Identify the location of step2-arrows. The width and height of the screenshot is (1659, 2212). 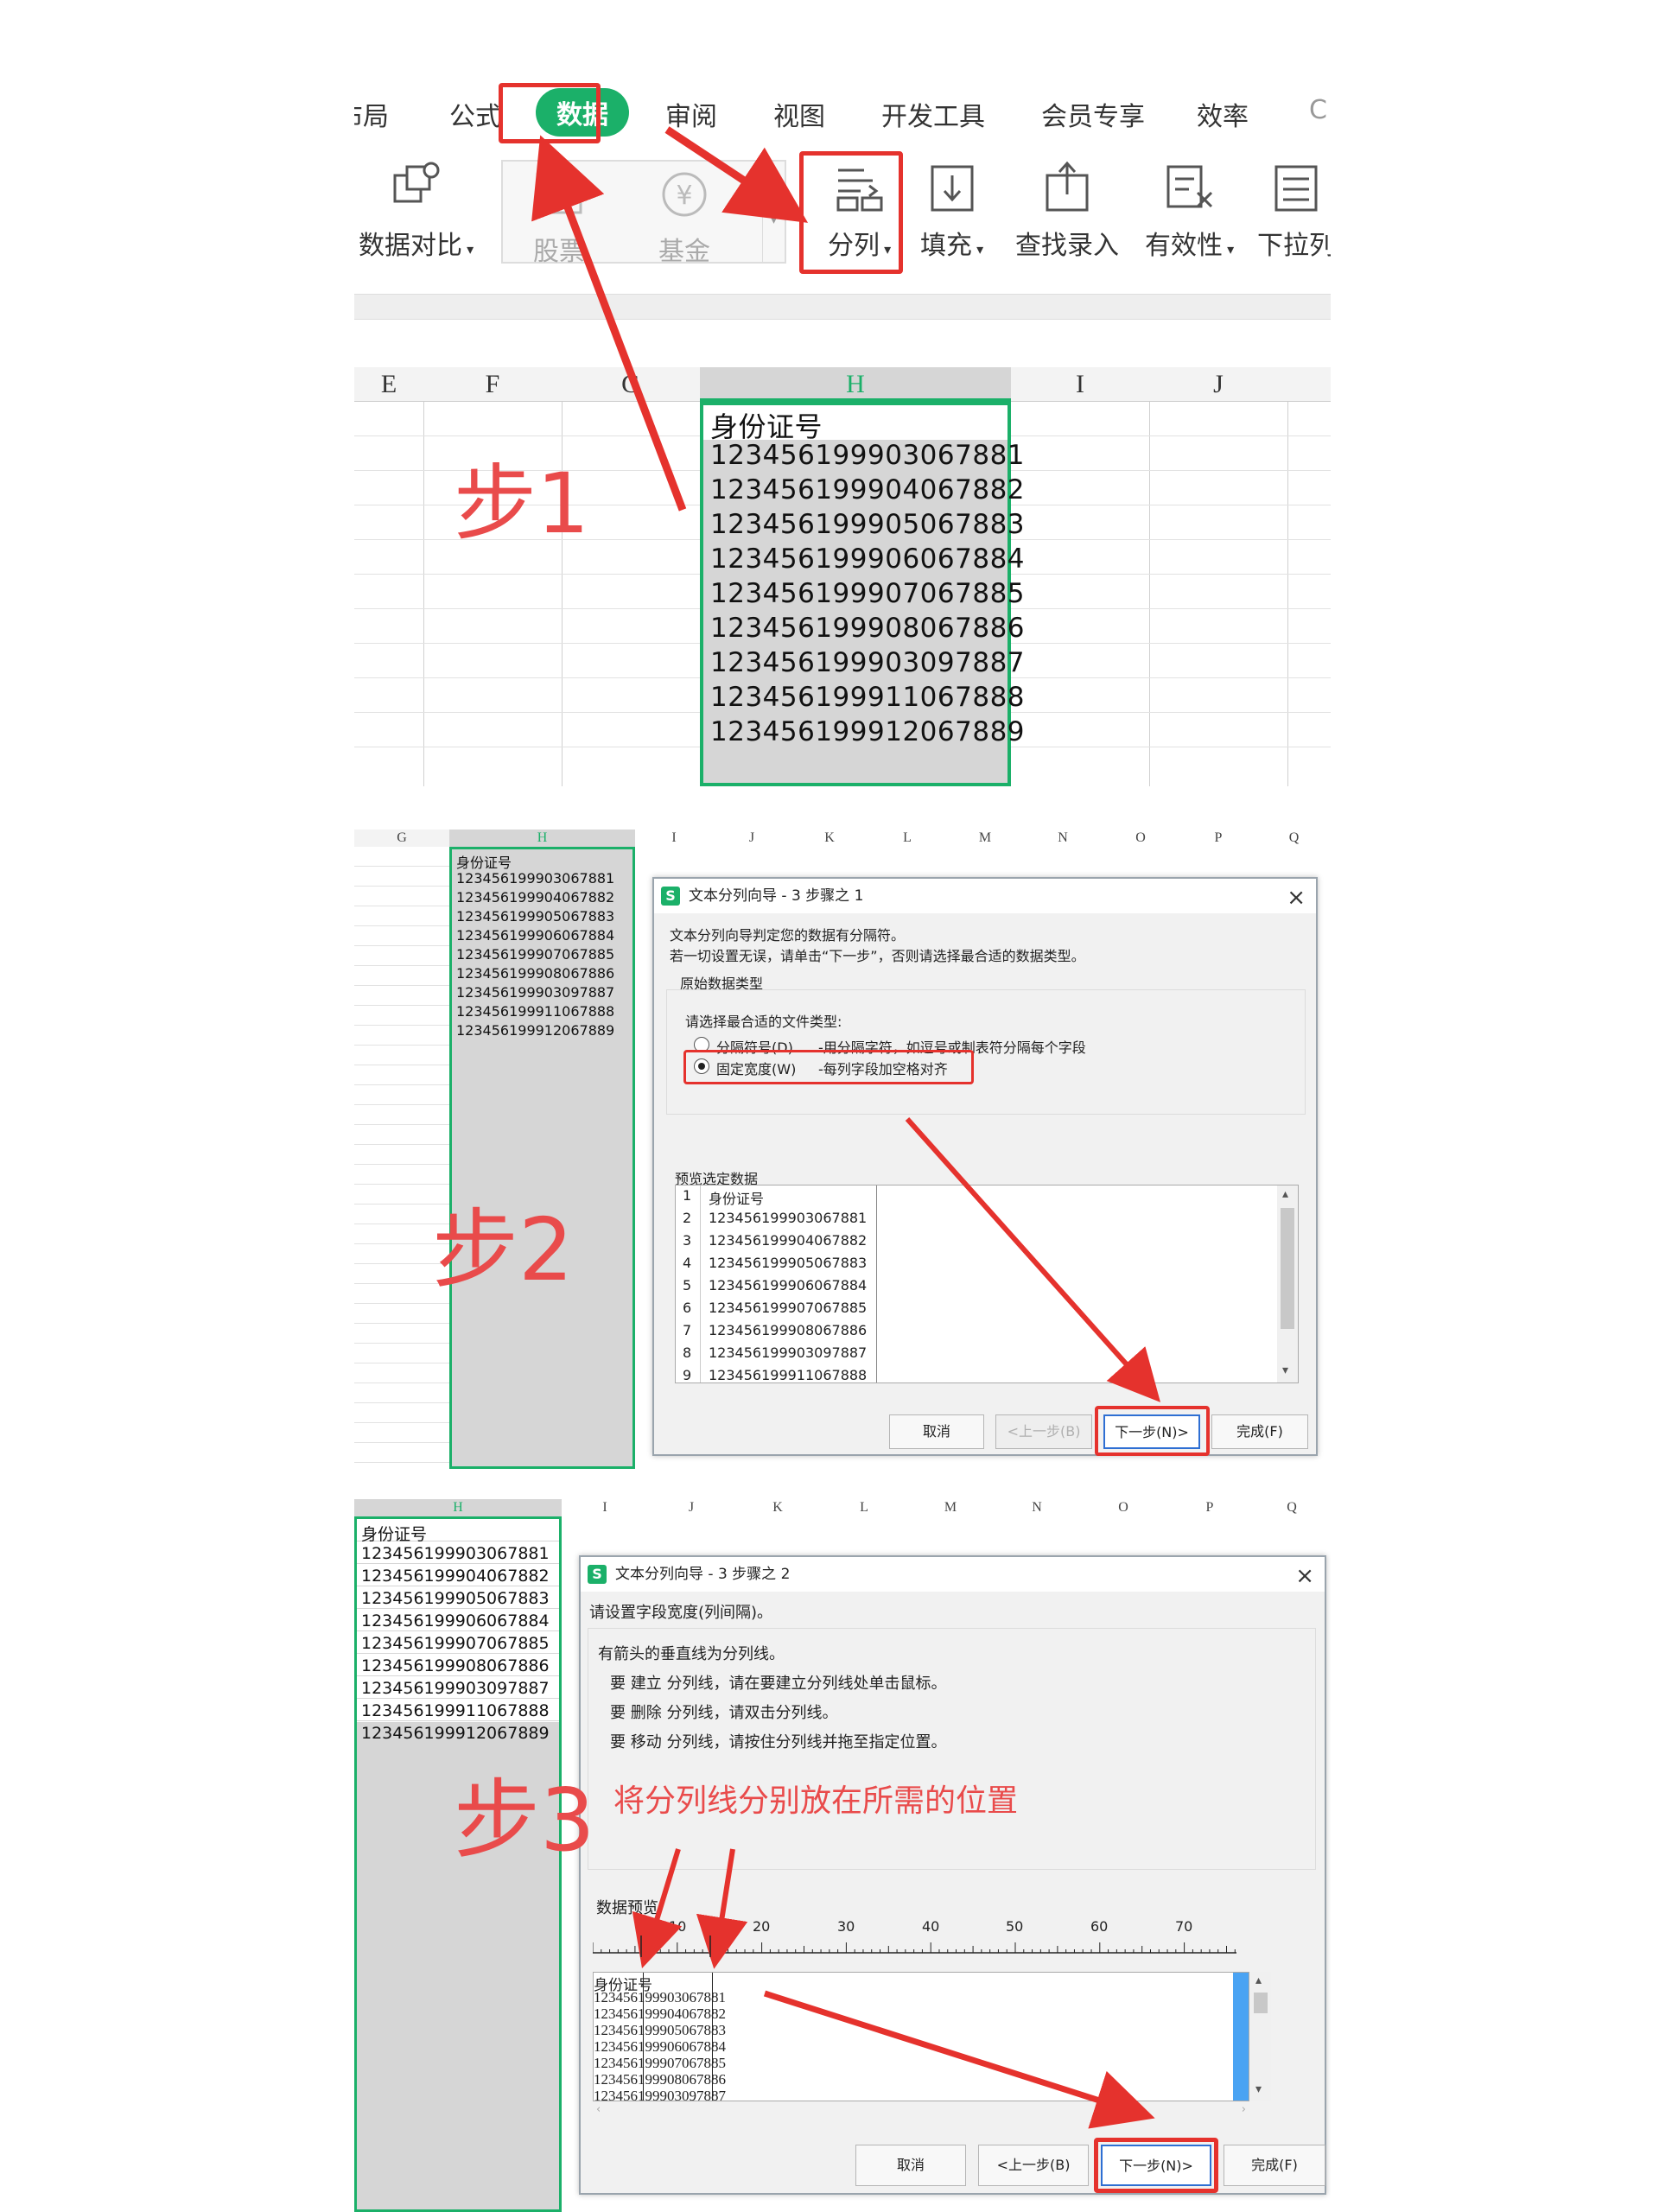
(1032, 1259).